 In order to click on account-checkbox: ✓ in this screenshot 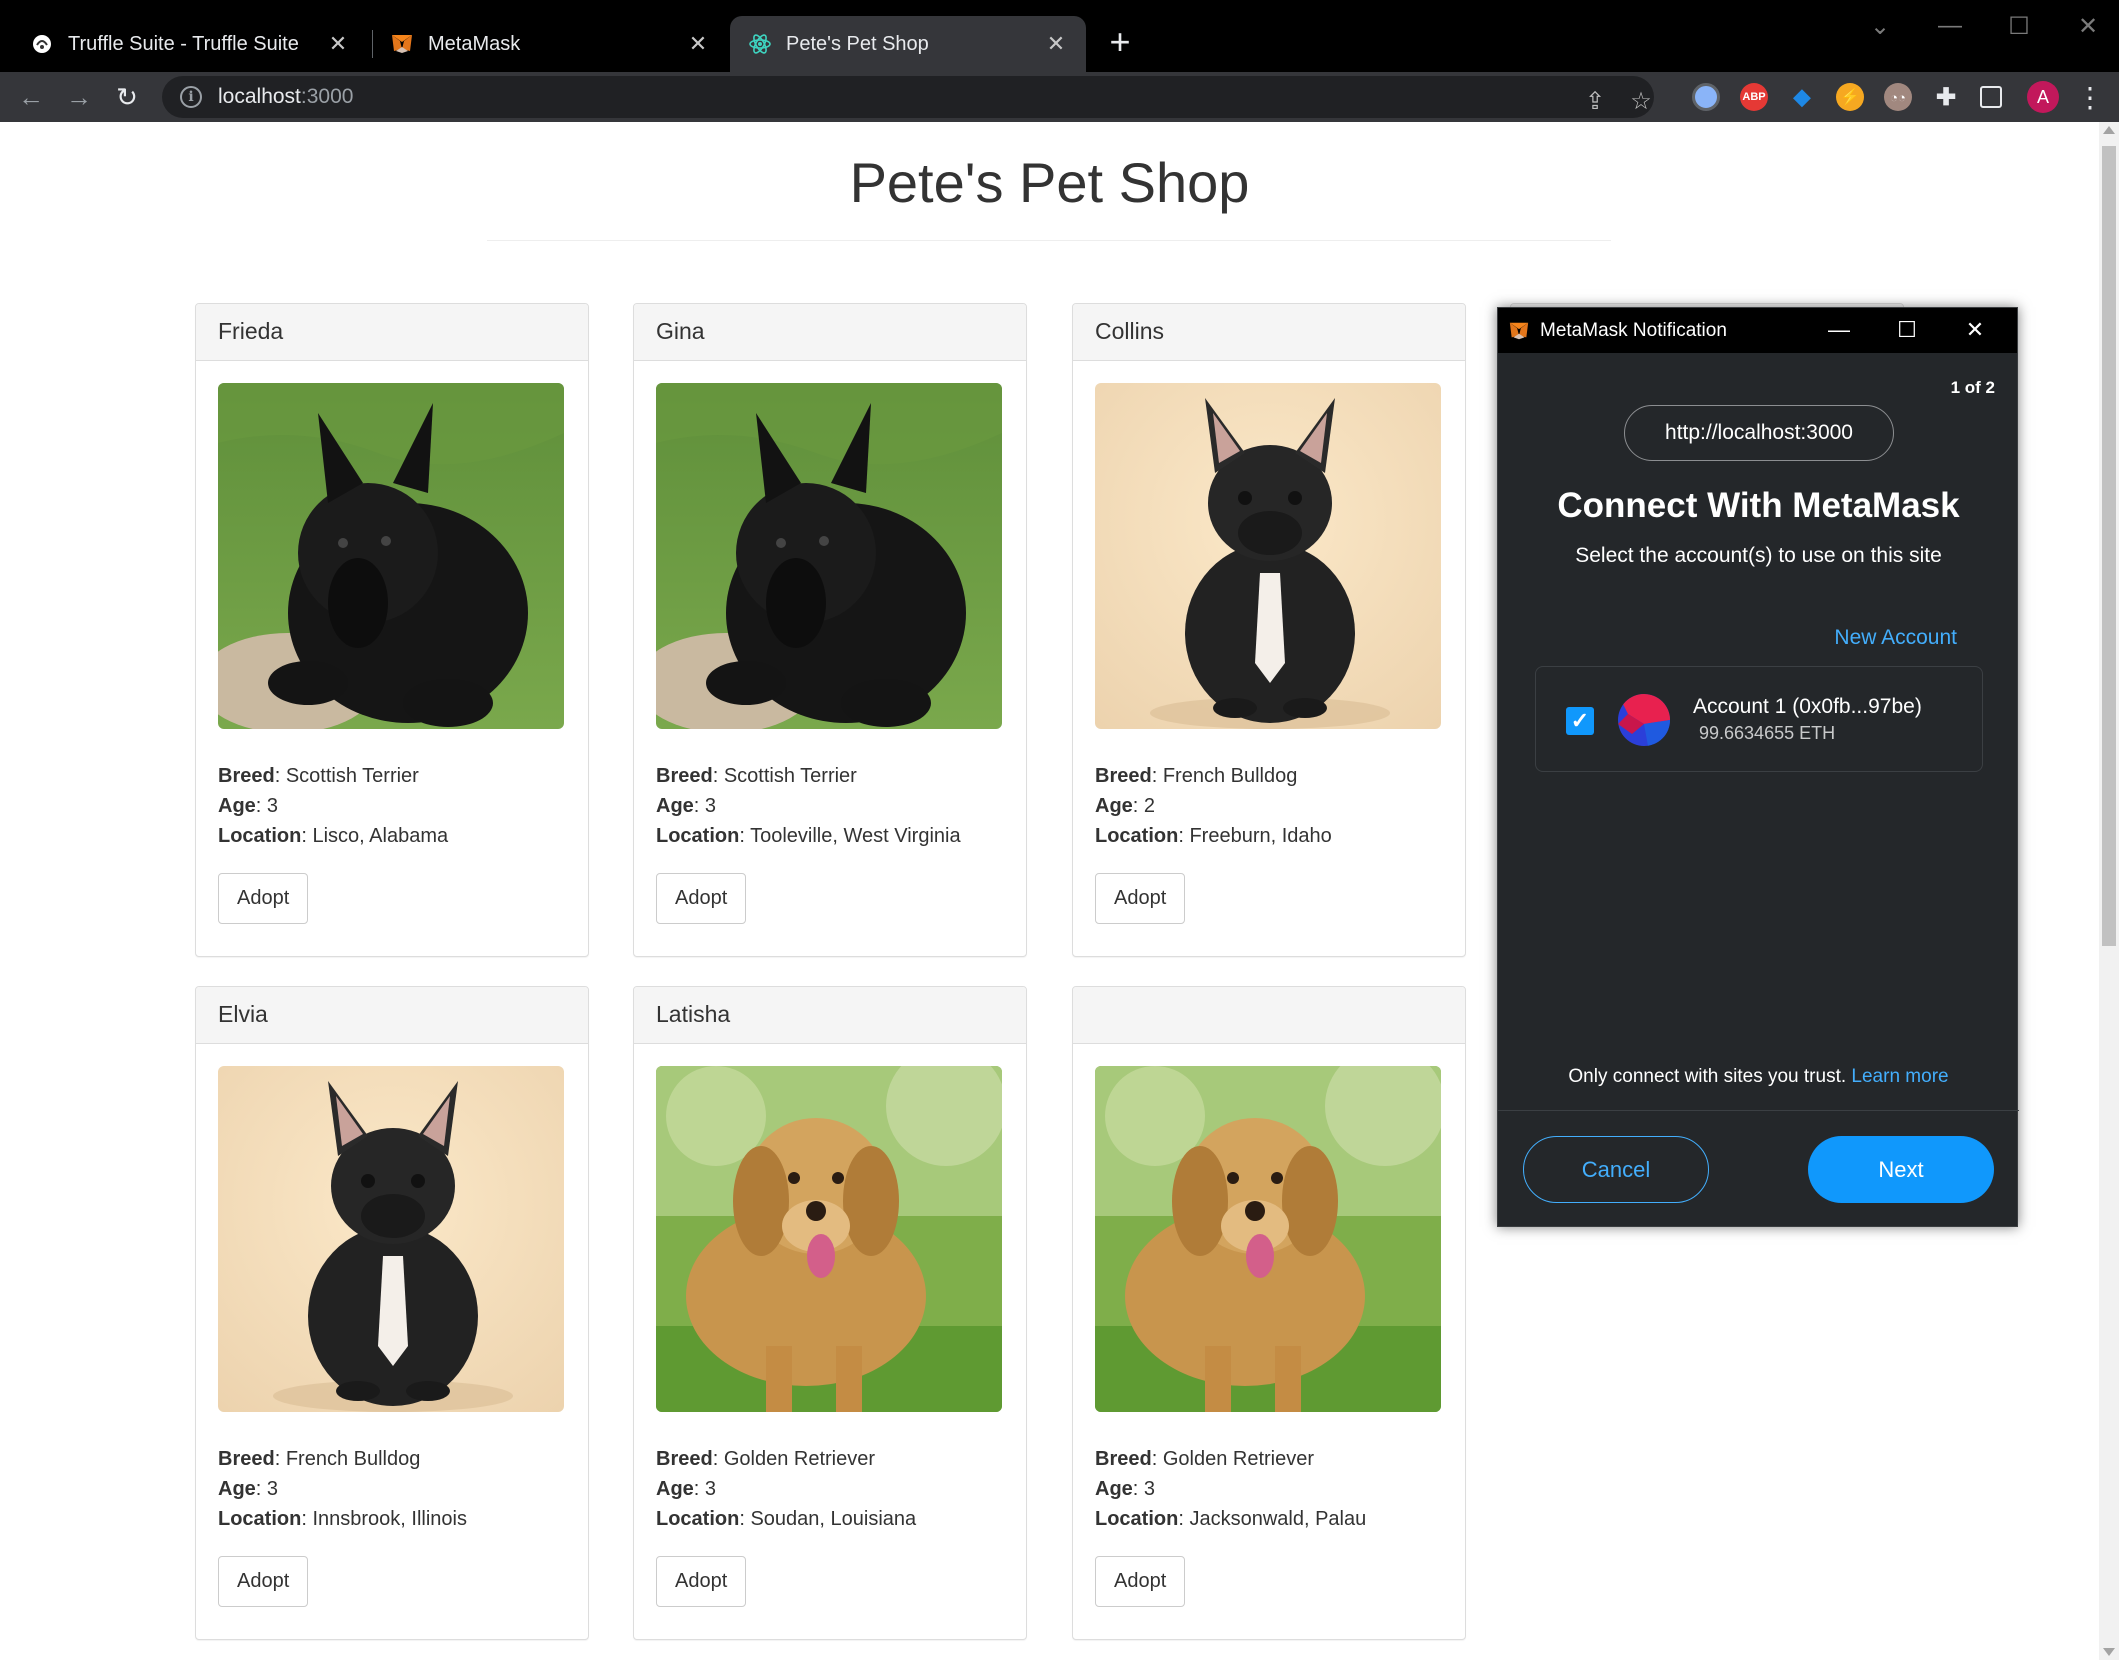, I will do `click(1580, 721)`.